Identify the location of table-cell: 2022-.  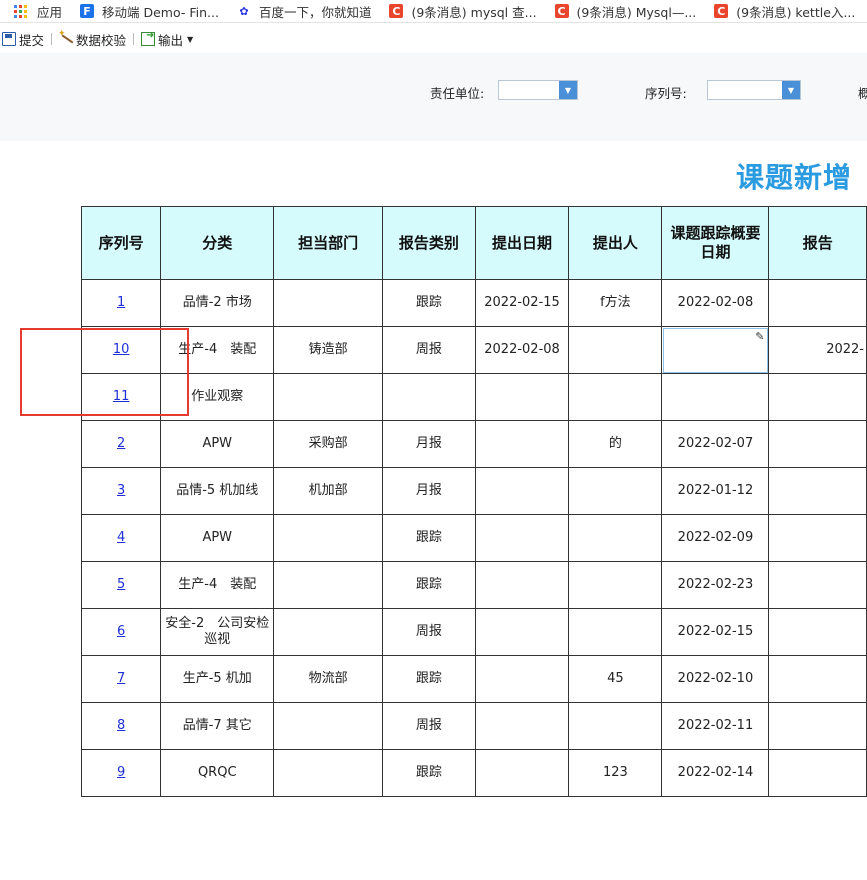
(817, 350).